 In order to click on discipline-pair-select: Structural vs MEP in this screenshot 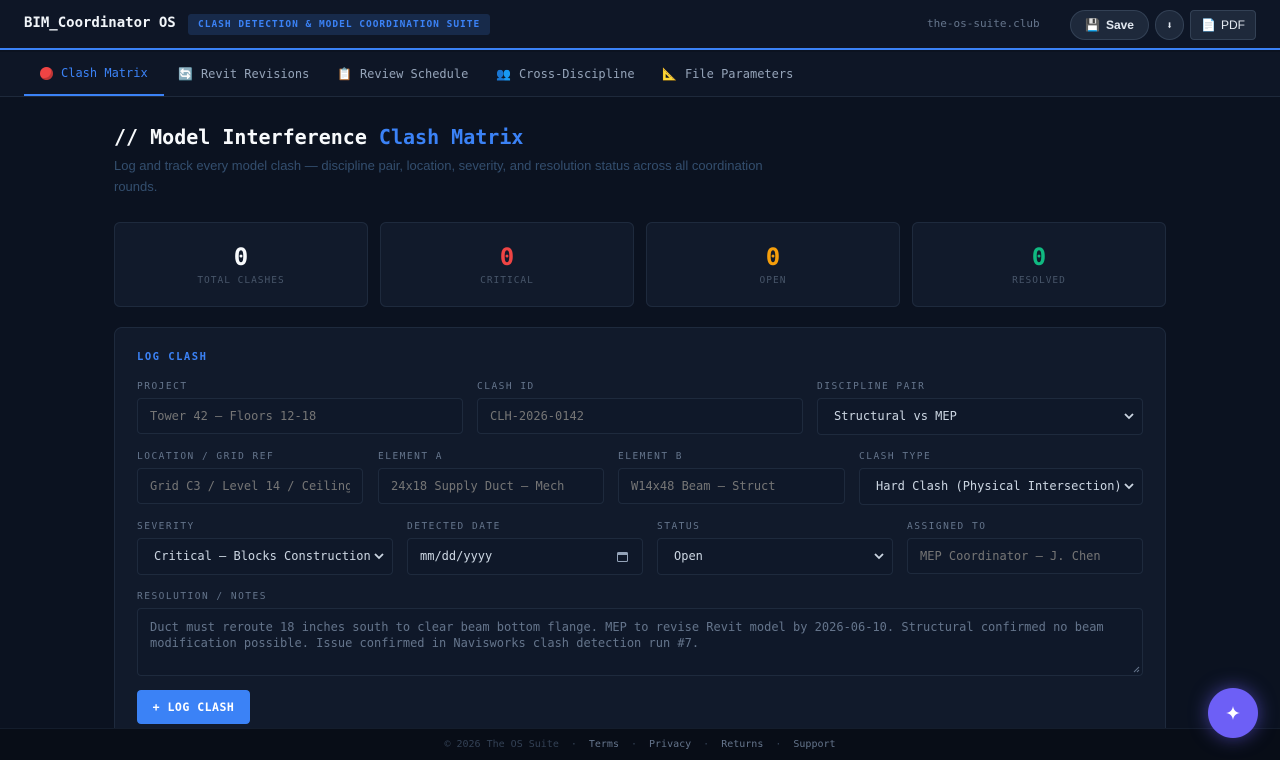, I will do `click(980, 416)`.